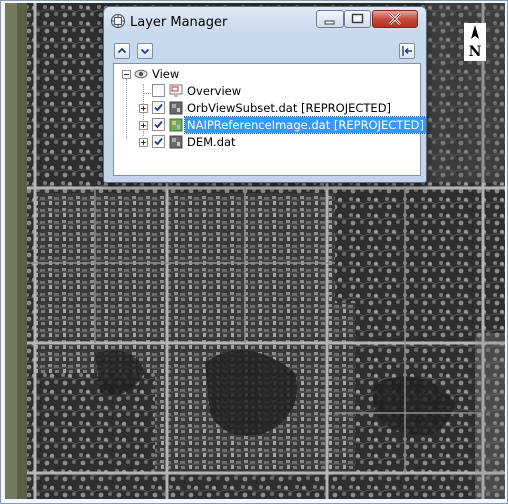  I want to click on arrow-down-icon, so click(145, 51).